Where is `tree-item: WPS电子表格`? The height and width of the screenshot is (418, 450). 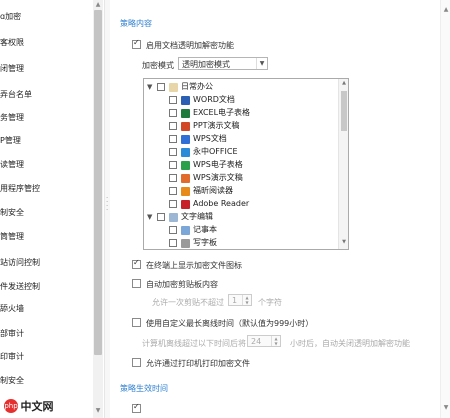 tree-item: WPS电子表格 is located at coordinates (239, 165).